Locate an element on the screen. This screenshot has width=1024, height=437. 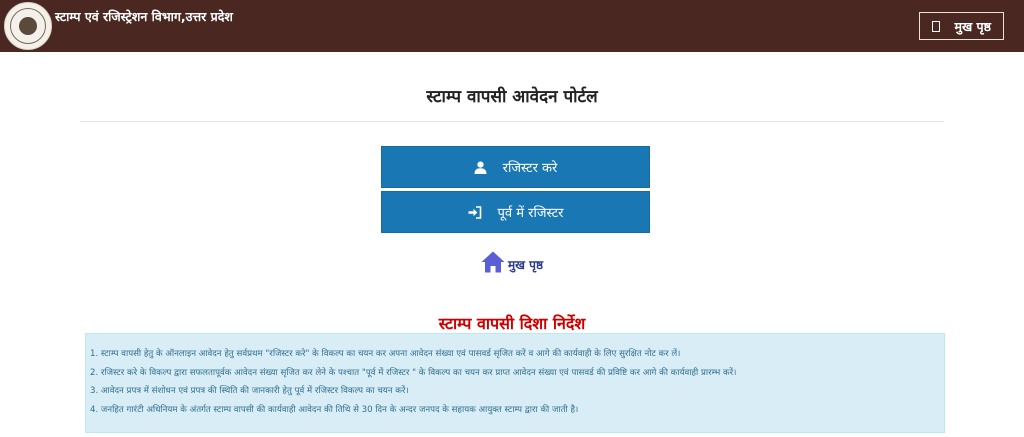
house-icon is located at coordinates (493, 262).